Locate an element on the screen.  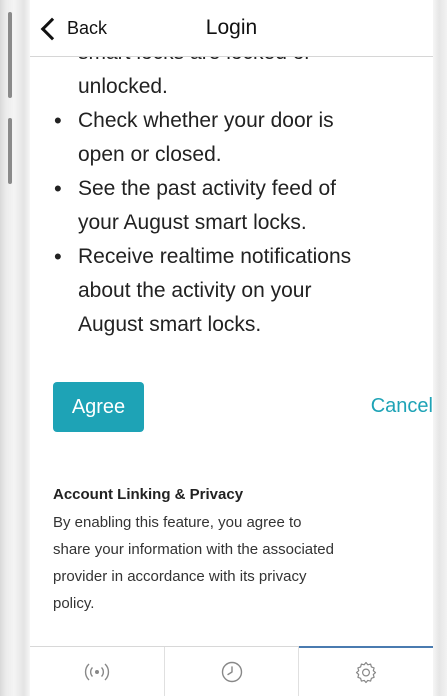
device-side-button-upper is located at coordinates (10, 55).